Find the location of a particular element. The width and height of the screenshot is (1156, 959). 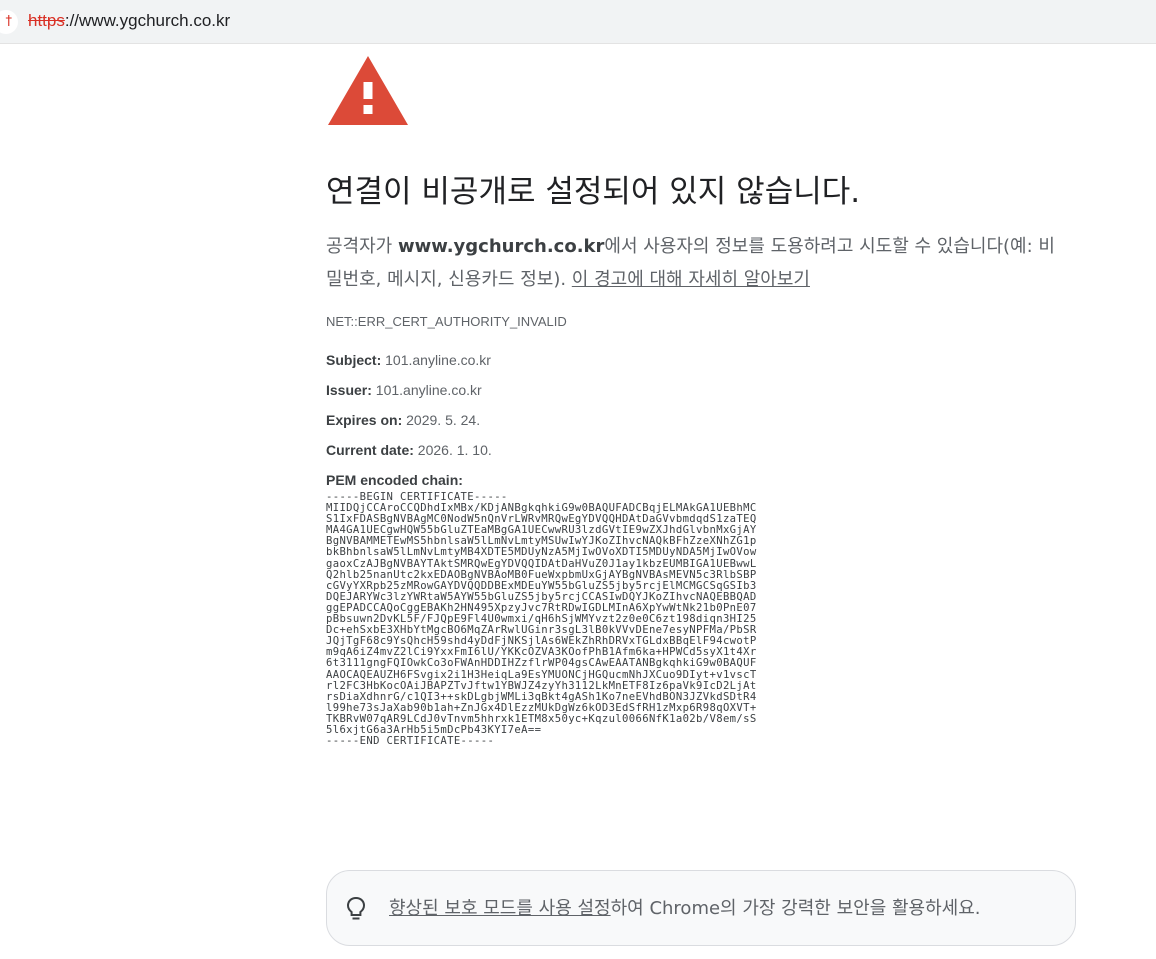

cert-expires: Expires on: 2029. 5. 24. is located at coordinates (403, 420).